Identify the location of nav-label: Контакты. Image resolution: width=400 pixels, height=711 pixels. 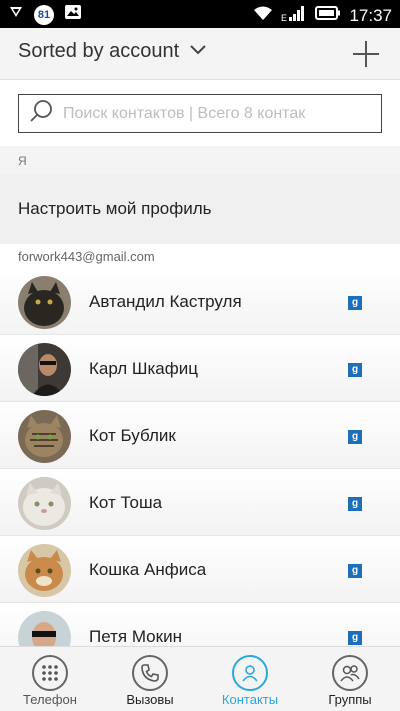
(250, 699).